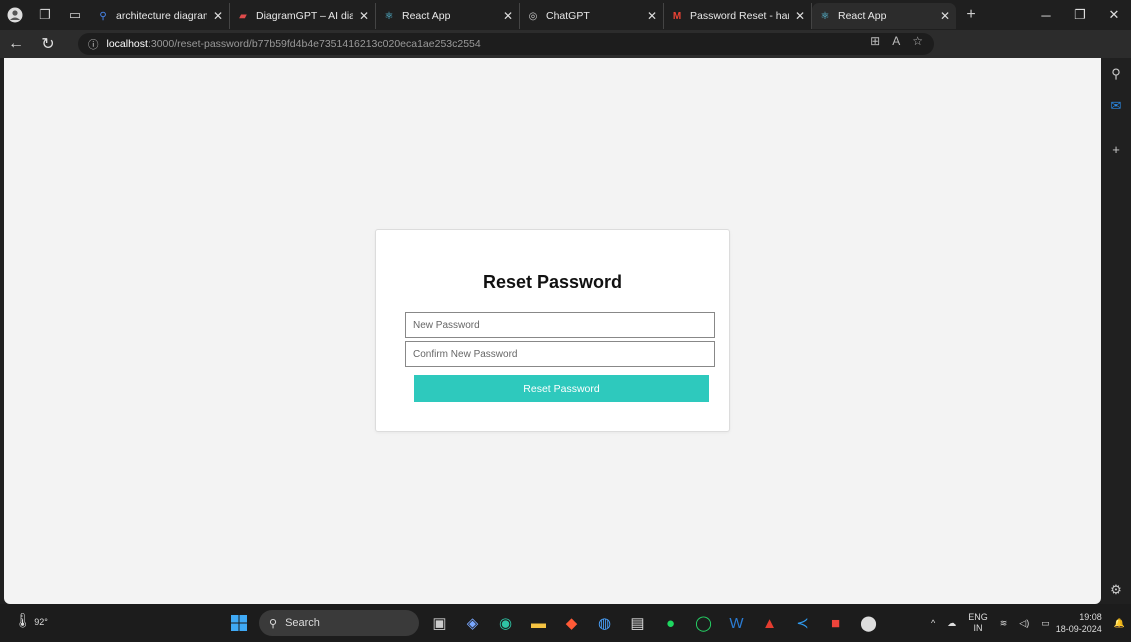 This screenshot has width=1131, height=642. I want to click on task-view-icon: ▣, so click(439, 623).